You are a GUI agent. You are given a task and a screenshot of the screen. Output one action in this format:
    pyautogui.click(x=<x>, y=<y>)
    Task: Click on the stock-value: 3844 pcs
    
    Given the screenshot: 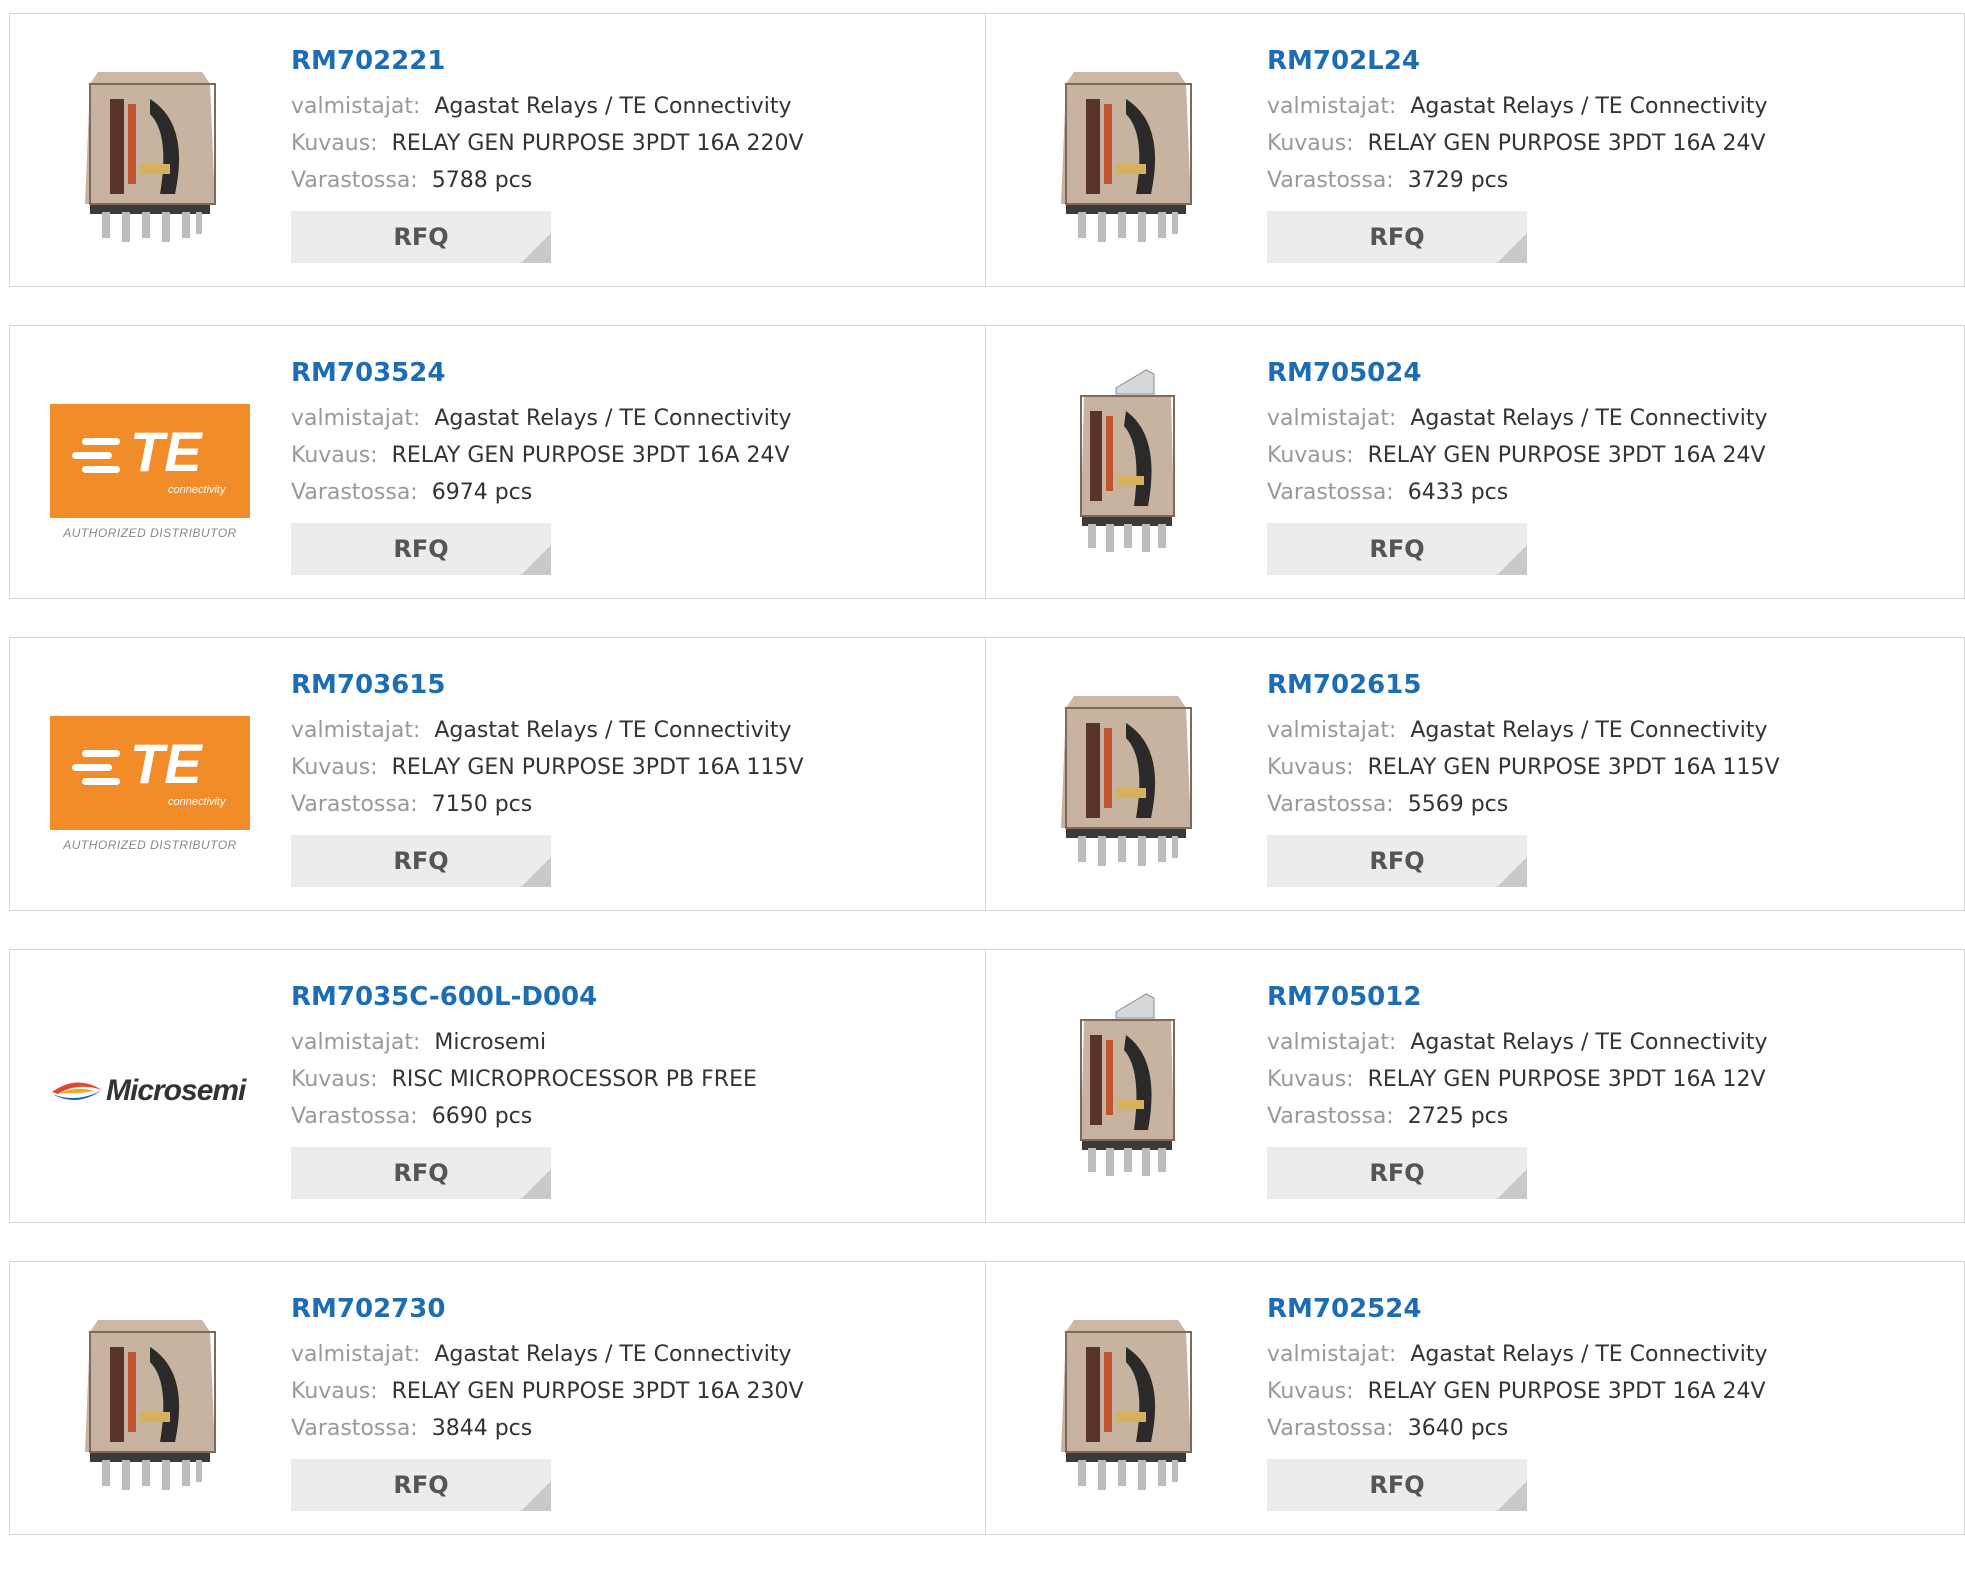 What is the action you would take?
    pyautogui.click(x=482, y=1428)
    